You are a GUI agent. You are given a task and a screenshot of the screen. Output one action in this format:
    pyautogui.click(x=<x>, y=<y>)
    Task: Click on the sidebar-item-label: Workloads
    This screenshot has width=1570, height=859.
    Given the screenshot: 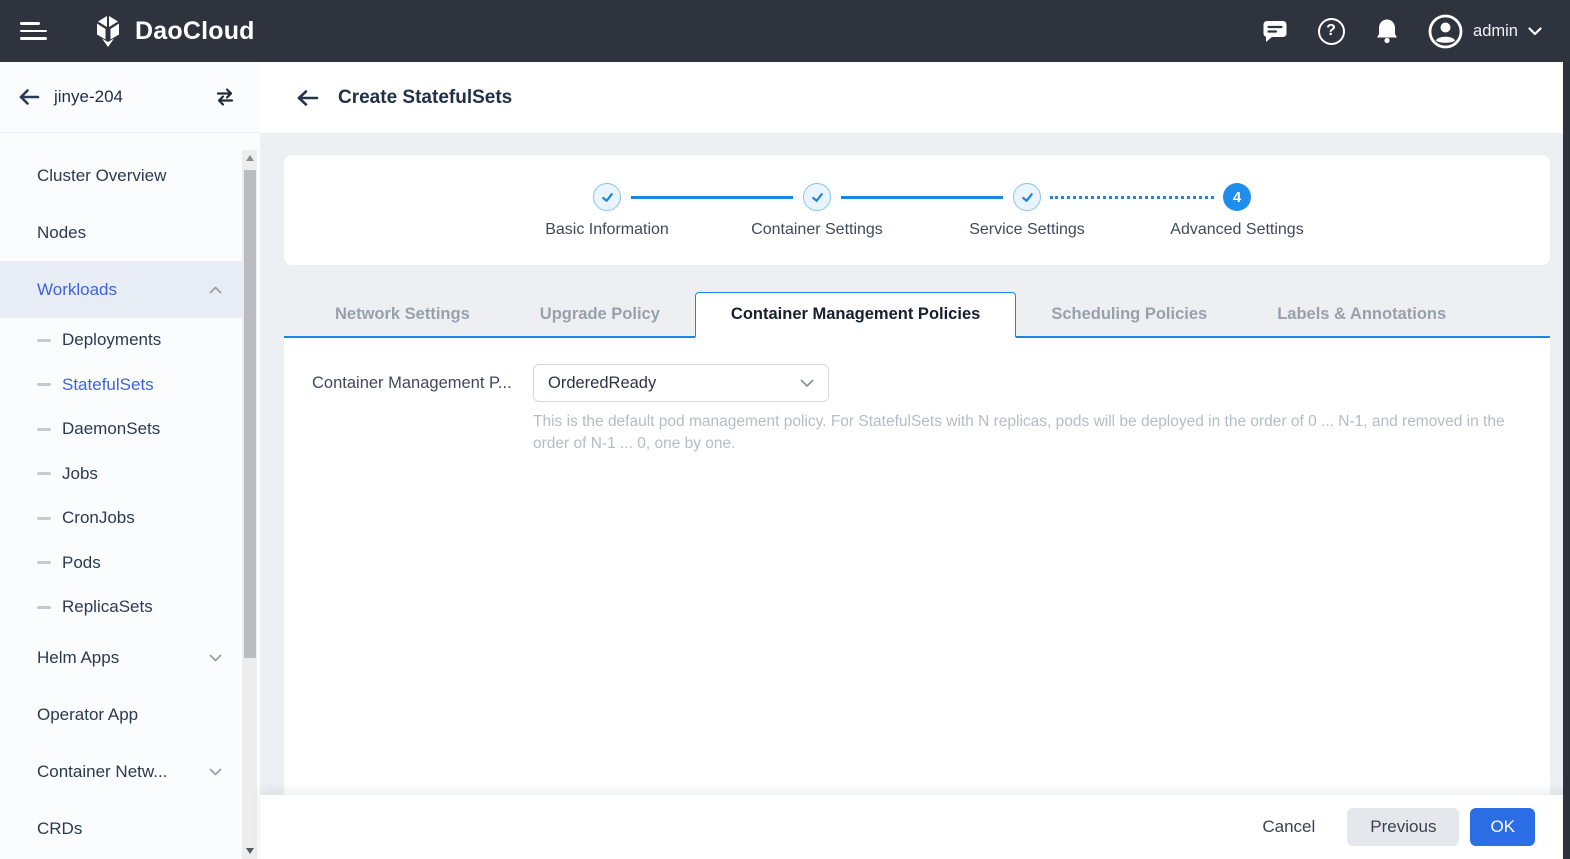 What is the action you would take?
    pyautogui.click(x=77, y=289)
    